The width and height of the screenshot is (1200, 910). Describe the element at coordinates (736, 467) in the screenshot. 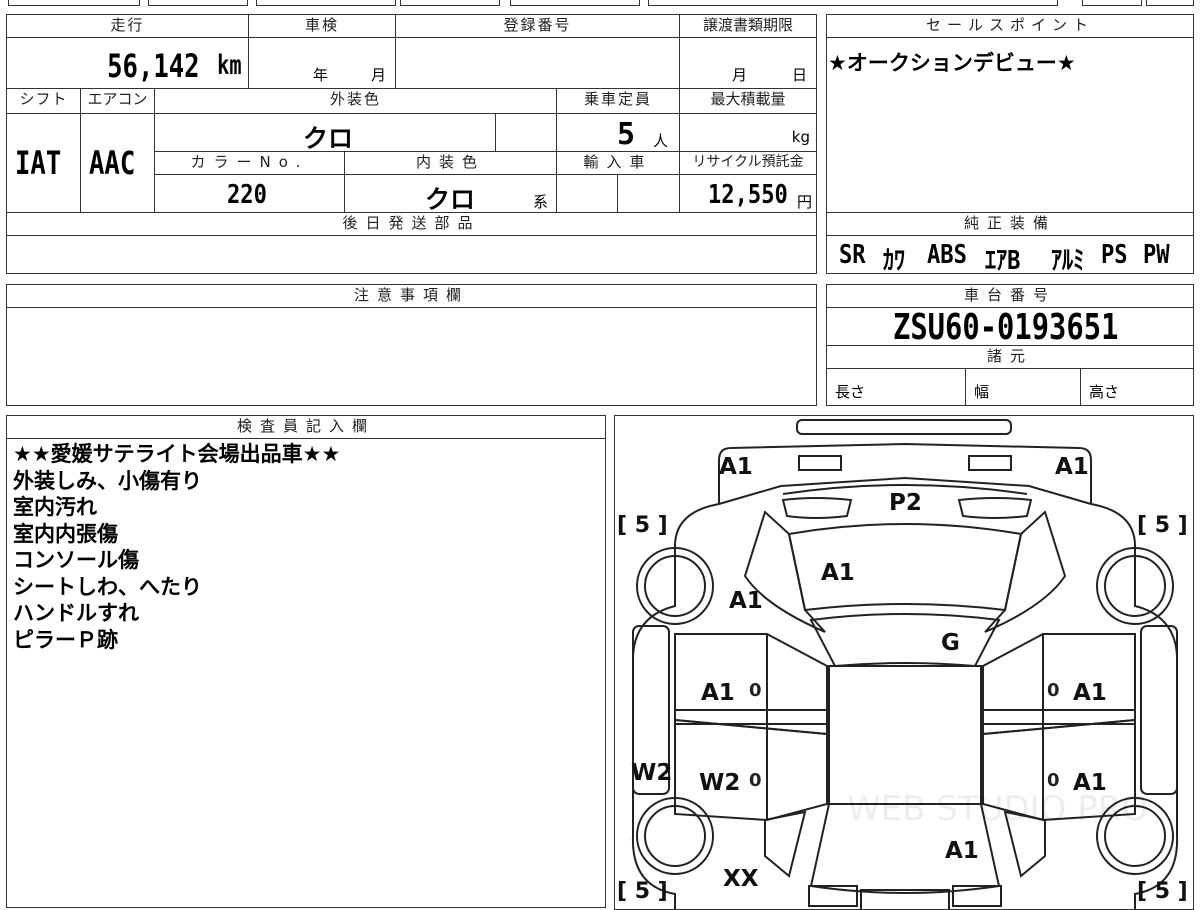

I see `mark-front-left: A1` at that location.